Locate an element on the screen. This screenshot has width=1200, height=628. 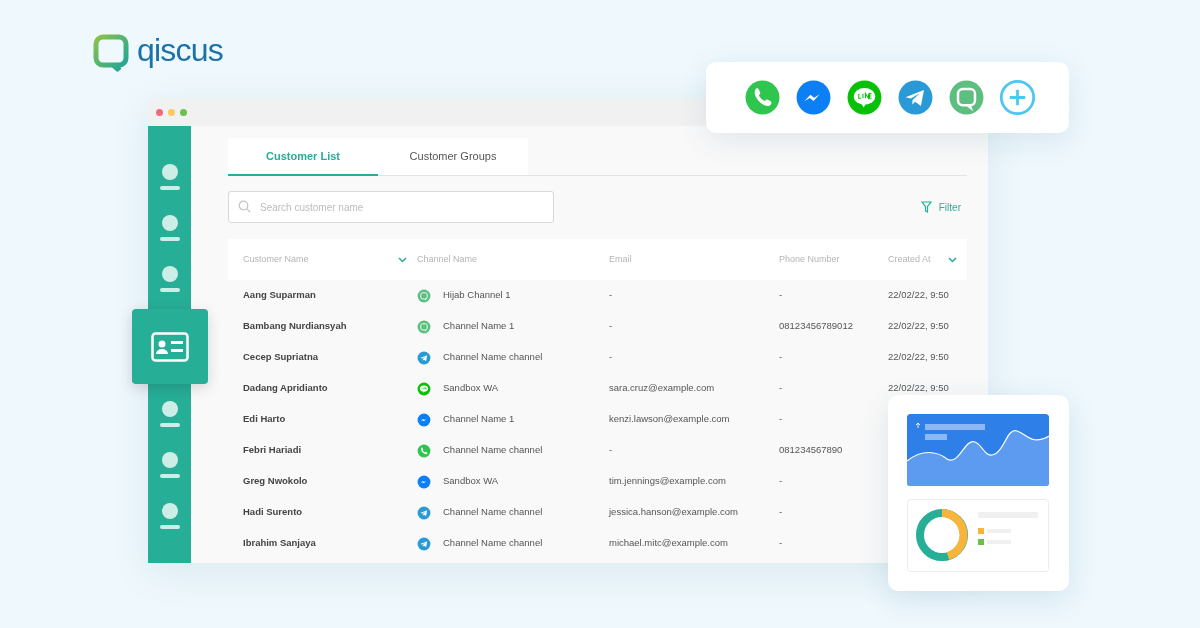
table-cell: Hijab Channel 1 is located at coordinates (477, 295).